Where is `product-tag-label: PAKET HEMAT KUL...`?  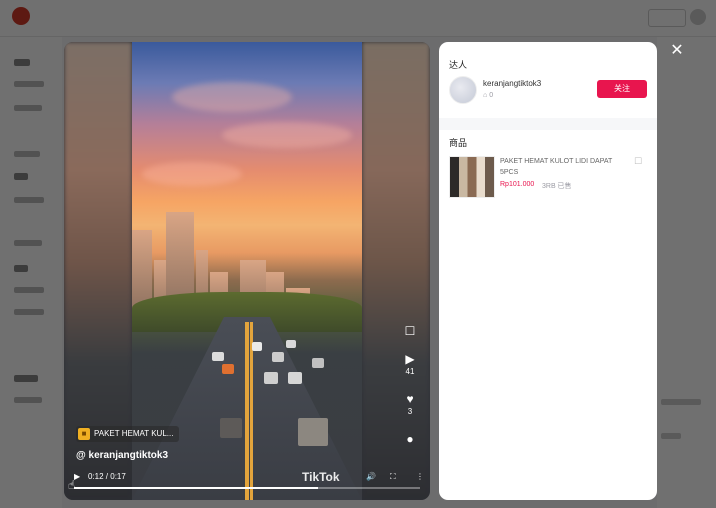 product-tag-label: PAKET HEMAT KUL... is located at coordinates (134, 433).